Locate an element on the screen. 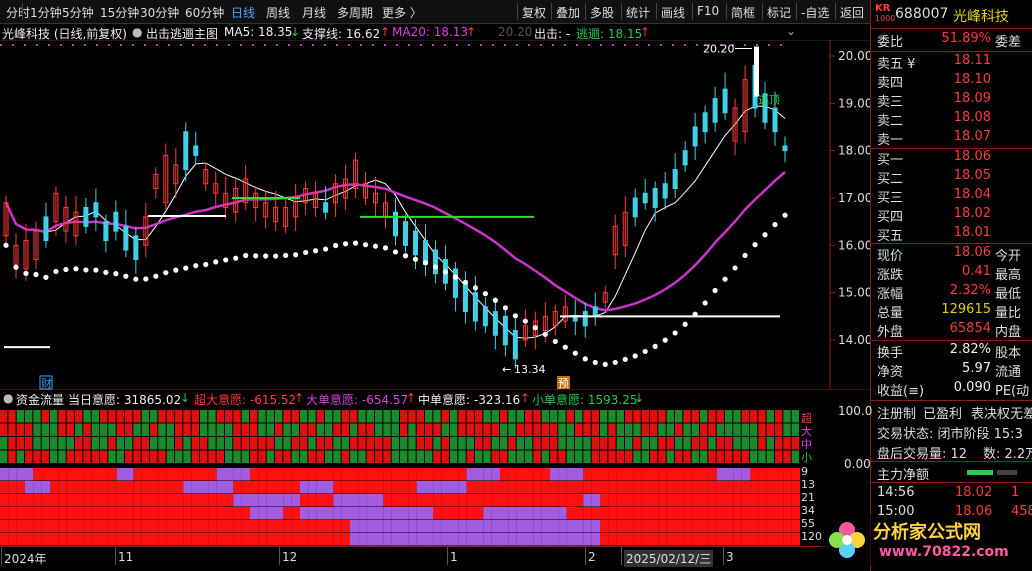 This screenshot has width=1032, height=571. period-tab: 15分钟 is located at coordinates (119, 12).